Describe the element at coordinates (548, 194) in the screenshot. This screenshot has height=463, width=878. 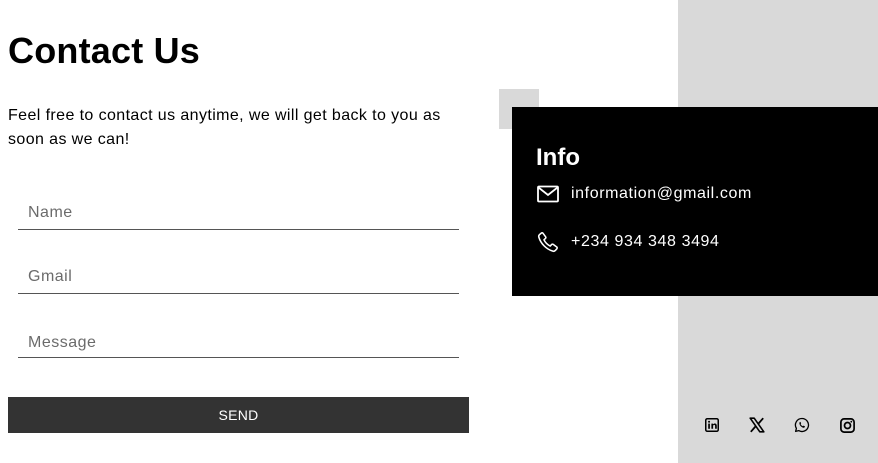
I see `mail-icon` at that location.